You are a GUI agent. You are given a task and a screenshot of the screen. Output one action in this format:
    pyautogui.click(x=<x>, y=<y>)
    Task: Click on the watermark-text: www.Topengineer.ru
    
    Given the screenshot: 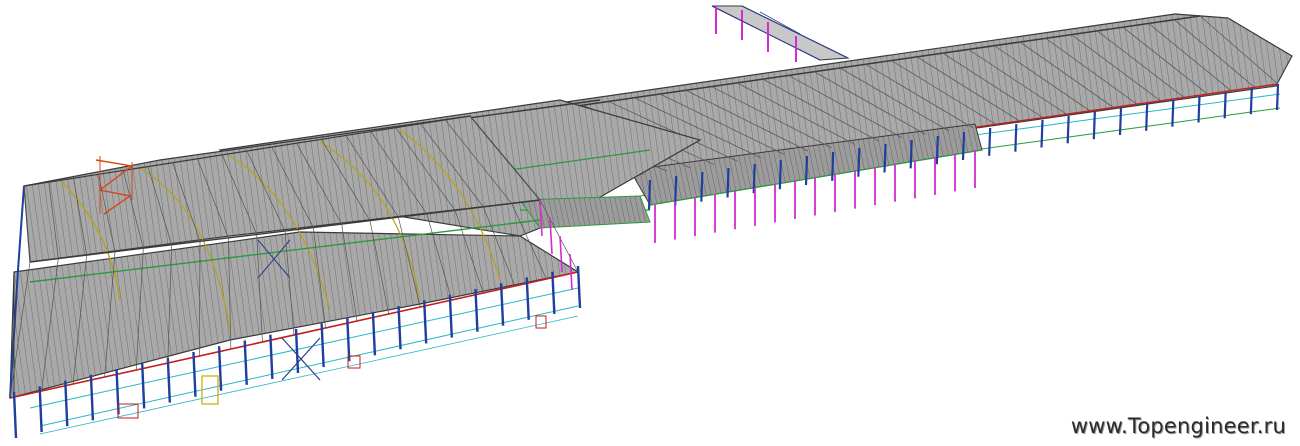 What is the action you would take?
    pyautogui.click(x=1178, y=426)
    